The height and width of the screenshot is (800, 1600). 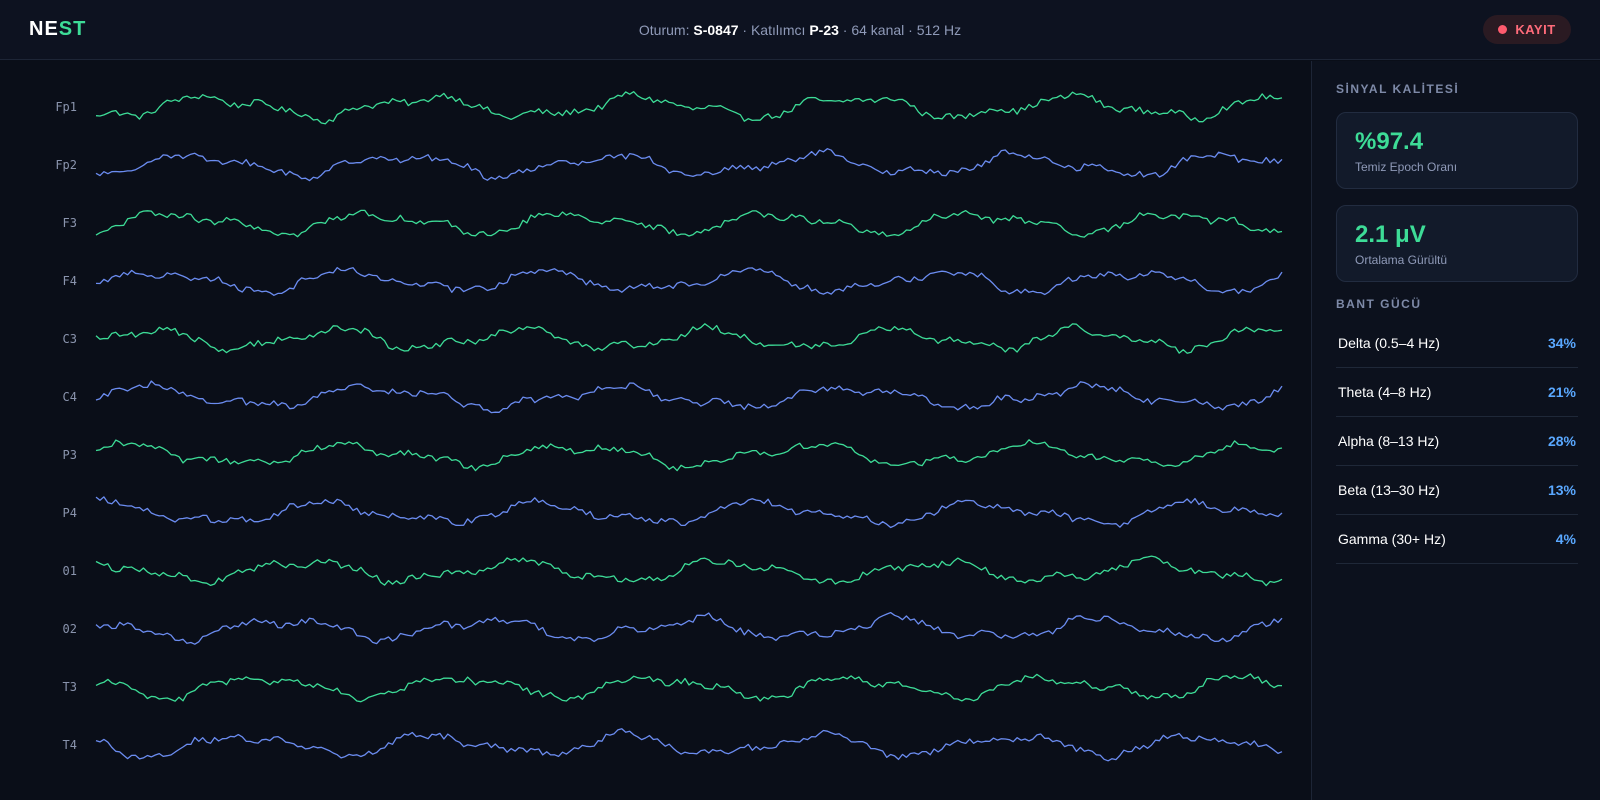 What do you see at coordinates (1389, 141) in the screenshot?
I see `clean-epoch-value: %97.4` at bounding box center [1389, 141].